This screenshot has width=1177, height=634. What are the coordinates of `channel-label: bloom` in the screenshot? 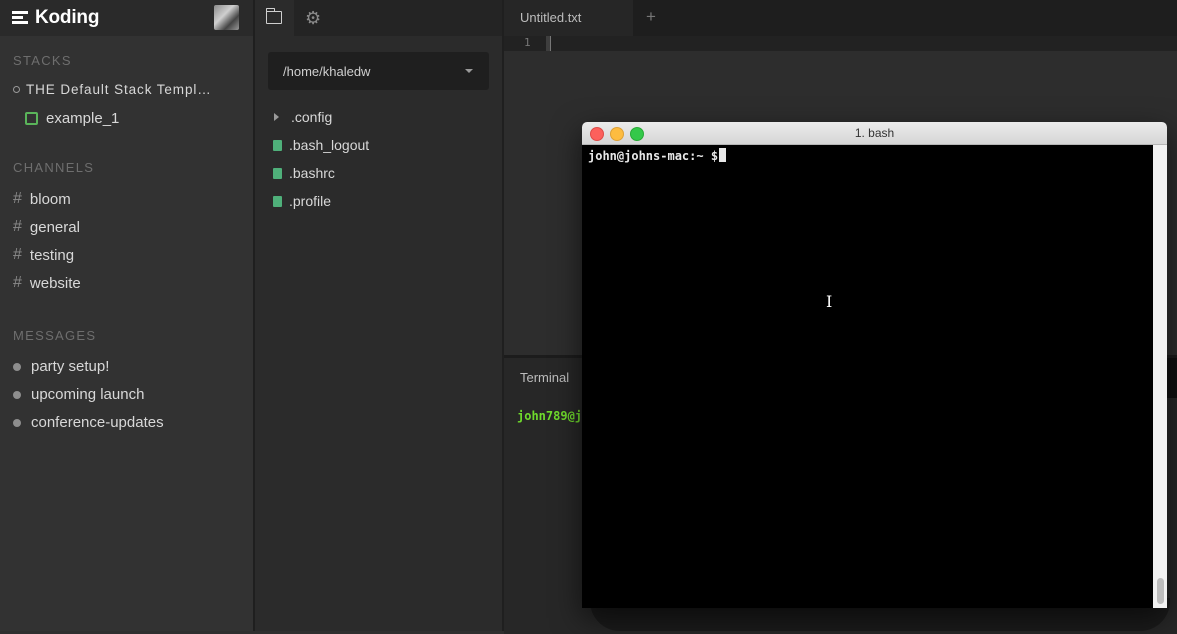 It's located at (50, 199).